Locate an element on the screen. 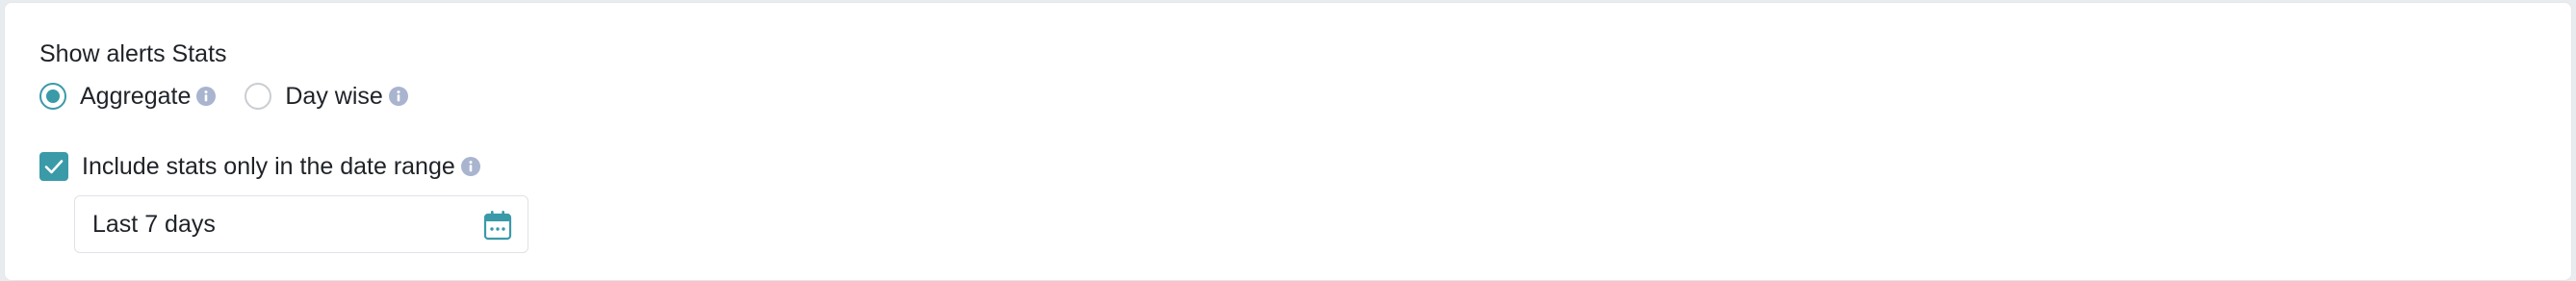  stats-mode-radio-group: Aggregate Day wise is located at coordinates (223, 96).